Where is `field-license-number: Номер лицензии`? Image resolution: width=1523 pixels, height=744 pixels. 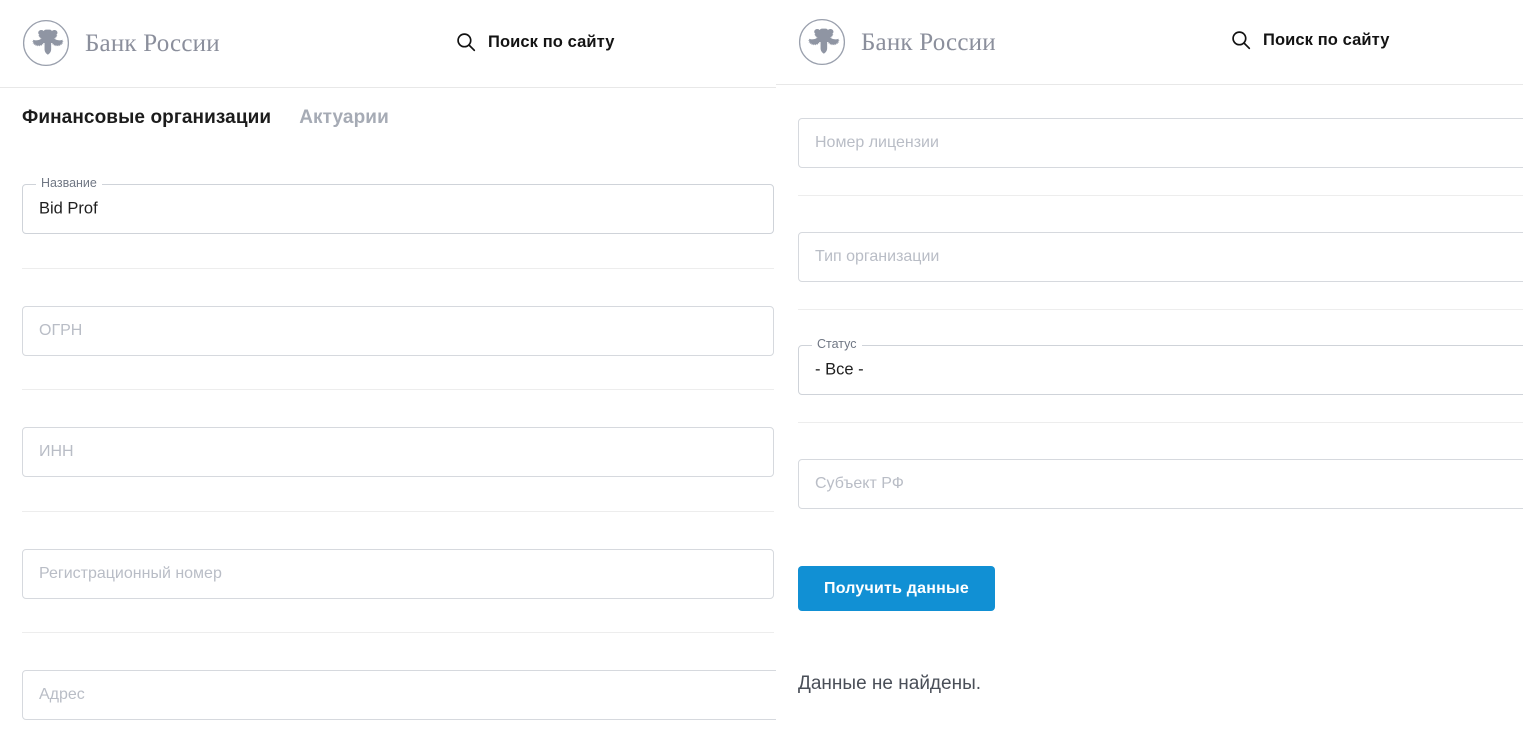
field-license-number: Номер лицензии is located at coordinates (1160, 143).